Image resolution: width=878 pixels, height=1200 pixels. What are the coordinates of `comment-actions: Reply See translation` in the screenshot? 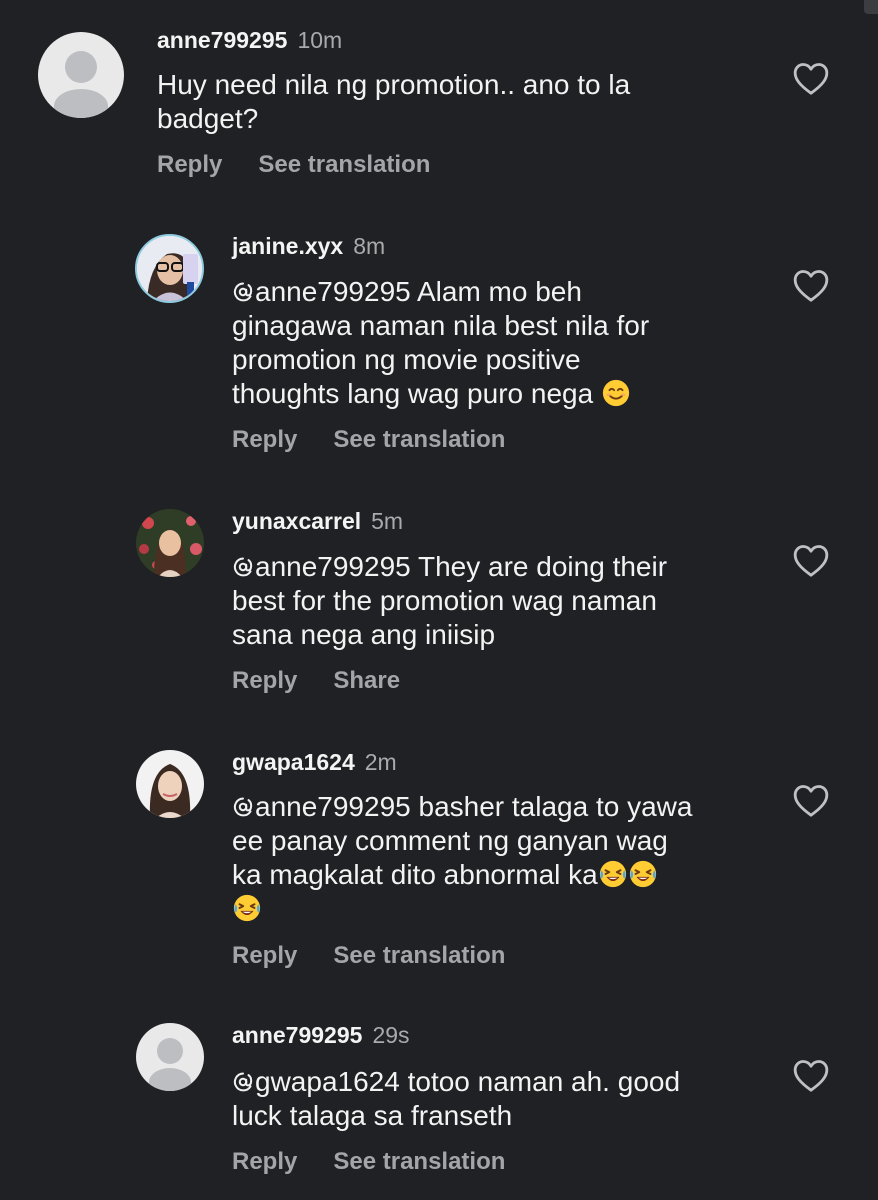 It's located at (386, 1162).